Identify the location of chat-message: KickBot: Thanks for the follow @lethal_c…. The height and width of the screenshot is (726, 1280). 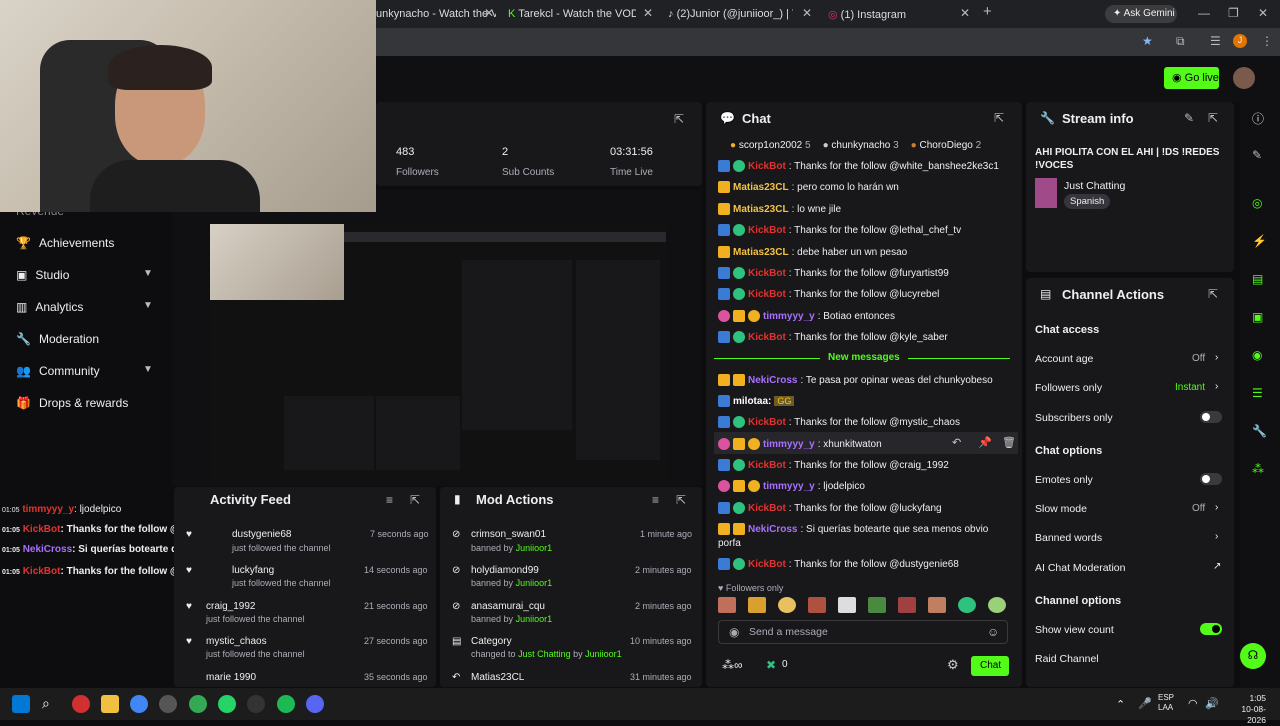
(839, 230).